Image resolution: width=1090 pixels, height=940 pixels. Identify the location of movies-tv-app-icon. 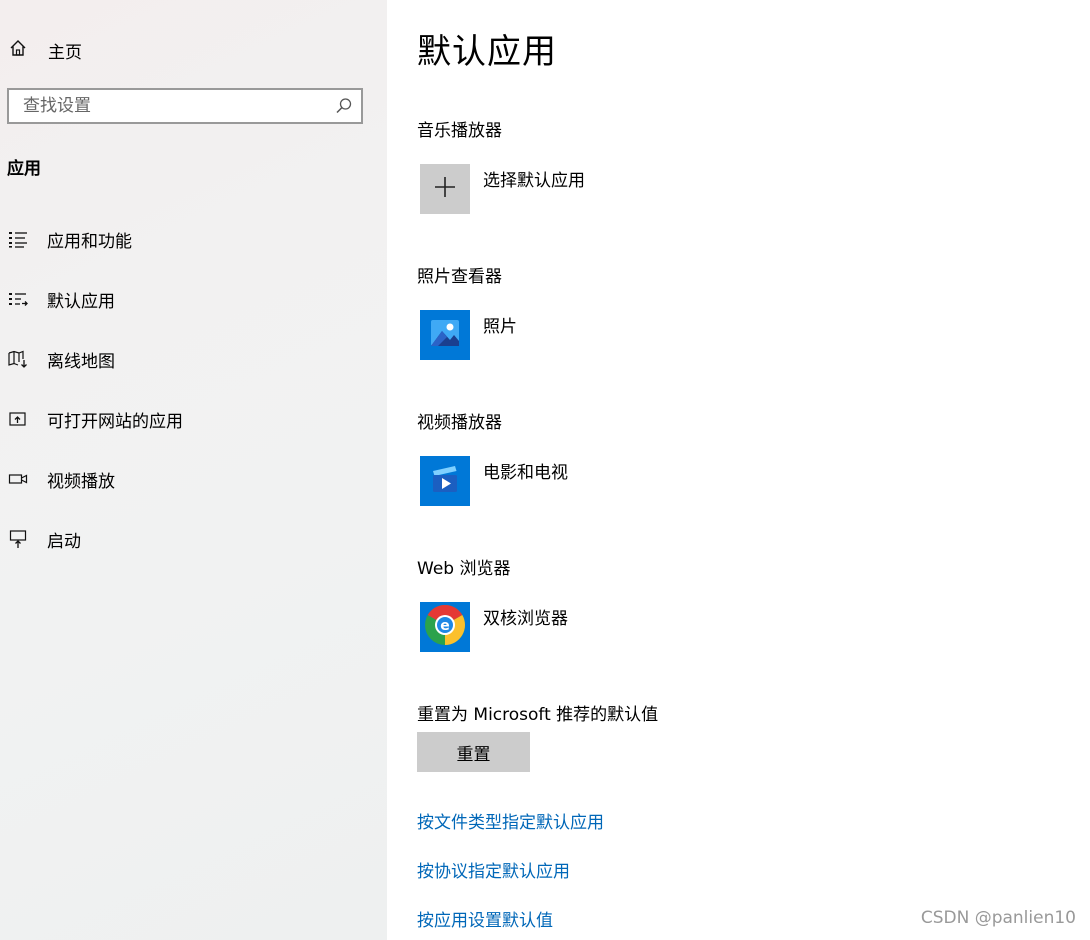
(445, 481).